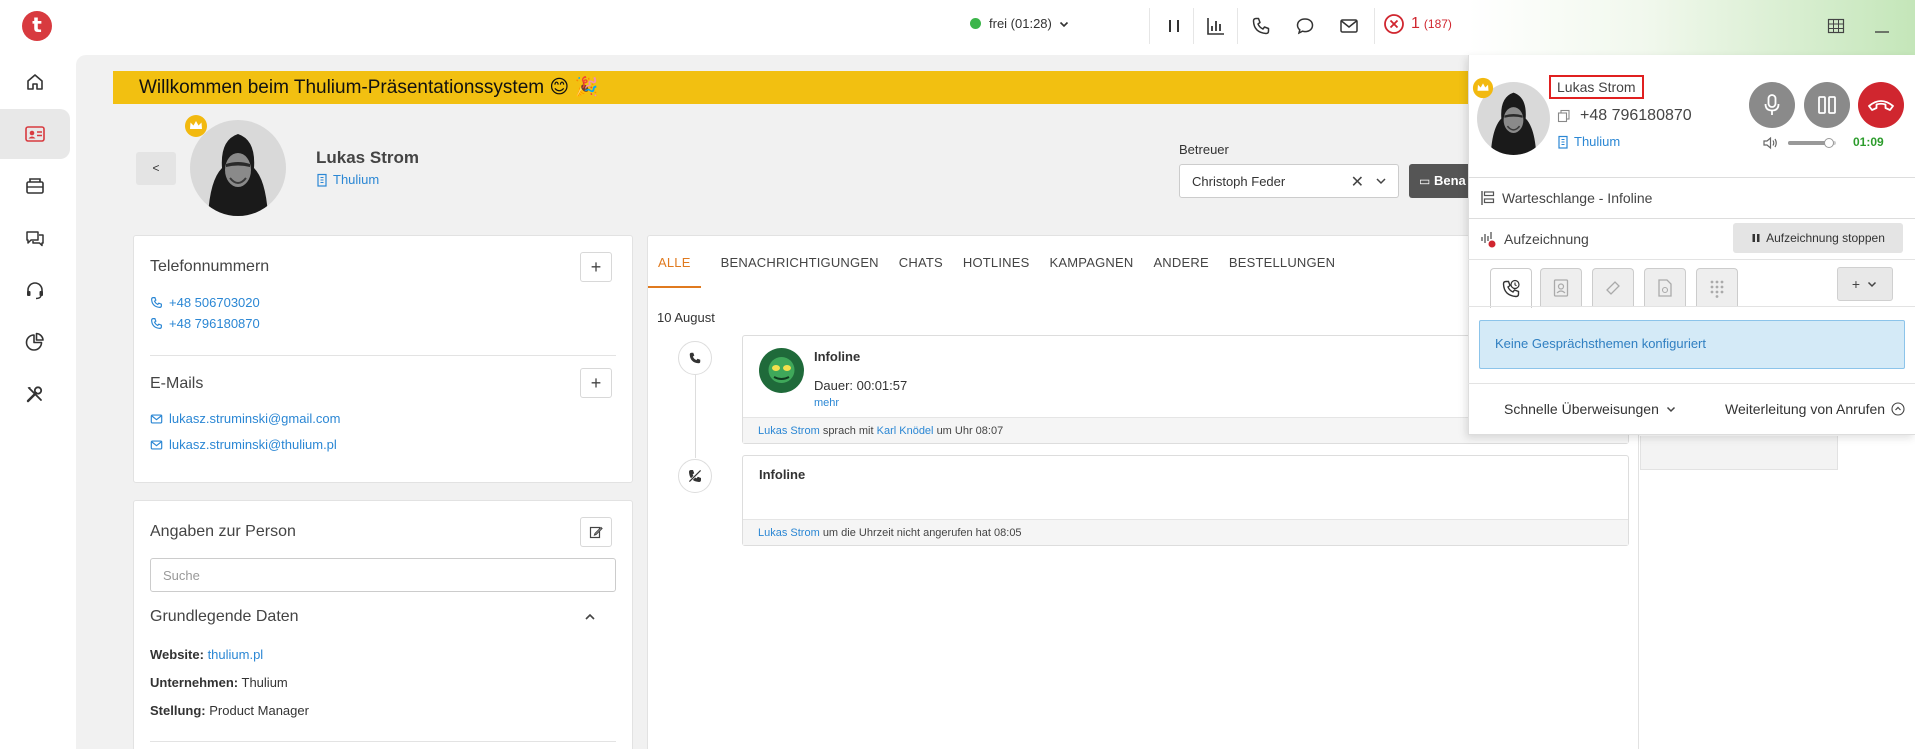 This screenshot has height=749, width=1915. What do you see at coordinates (205, 302) in the screenshot?
I see `phone-number-link: +48 506703020` at bounding box center [205, 302].